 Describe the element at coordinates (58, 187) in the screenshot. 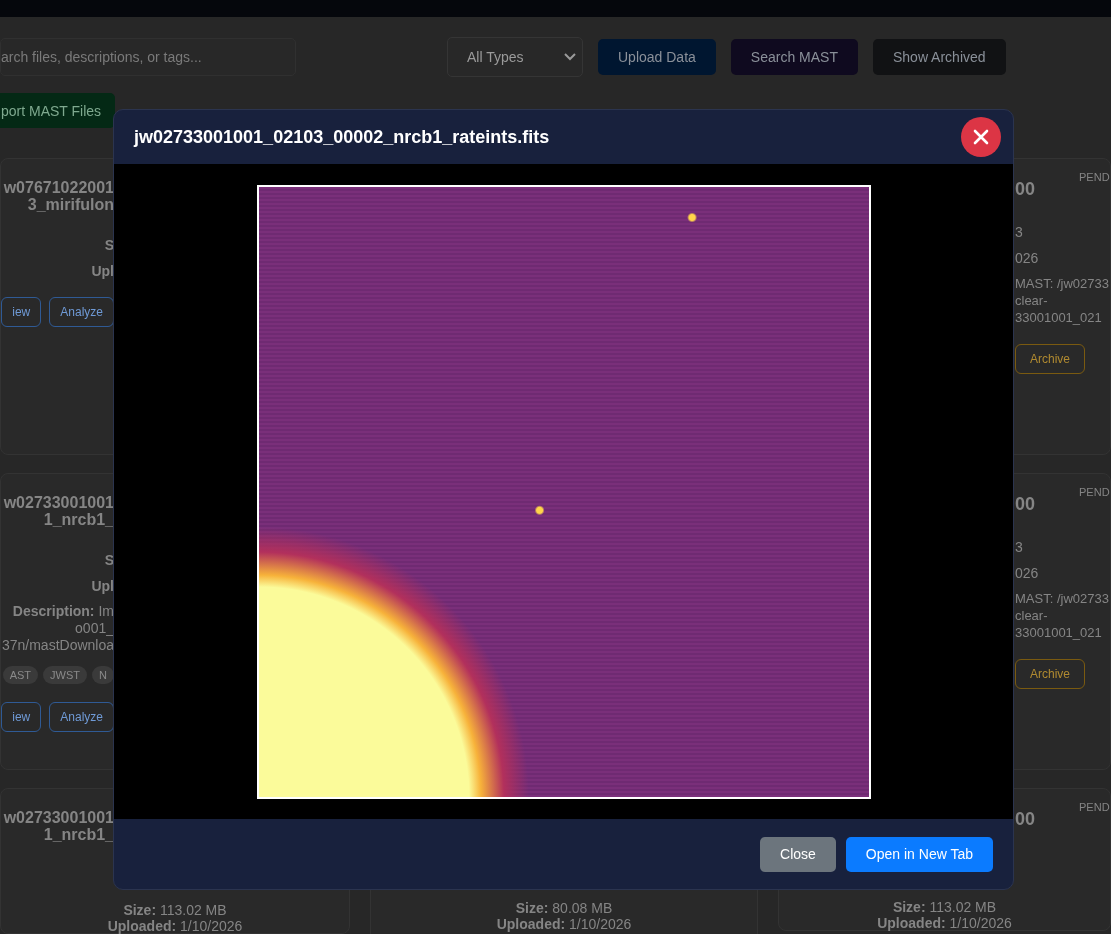

I see `file-title-line: w07671022001` at that location.